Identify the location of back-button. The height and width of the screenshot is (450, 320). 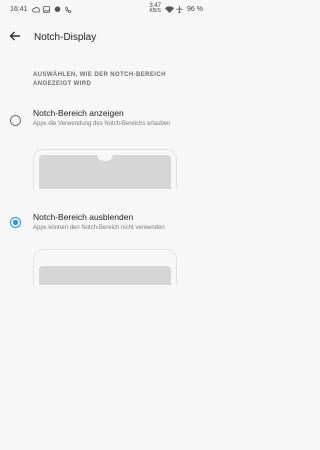
(15, 37).